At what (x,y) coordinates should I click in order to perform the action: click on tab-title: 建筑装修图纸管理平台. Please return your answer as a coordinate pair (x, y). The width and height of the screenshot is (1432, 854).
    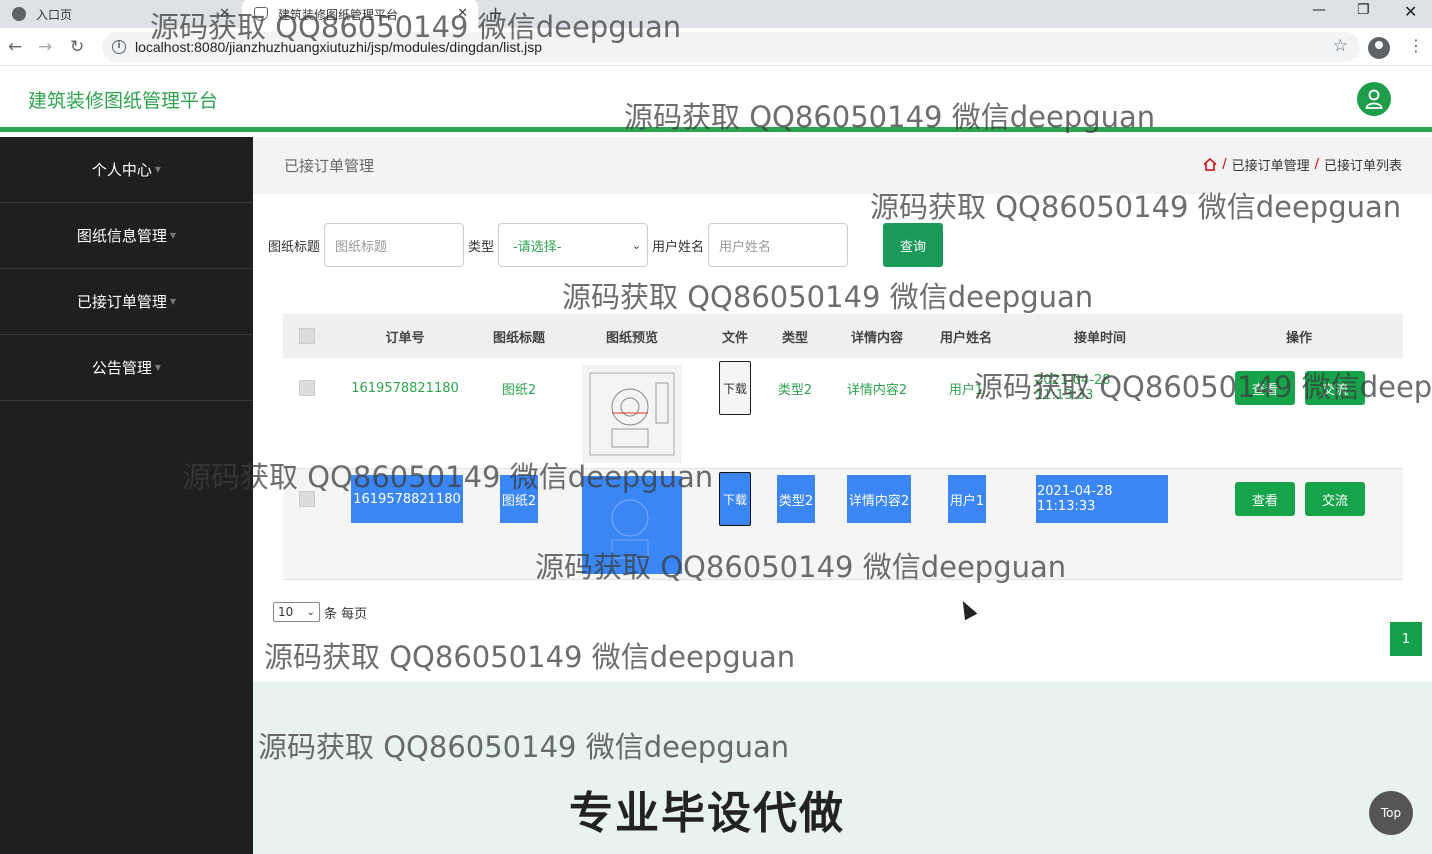
    Looking at the image, I should click on (338, 14).